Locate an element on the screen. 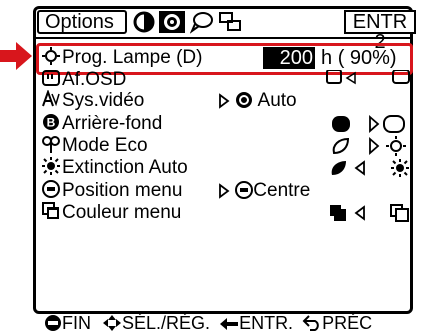 The image size is (422, 334). menu-color-option-icon is located at coordinates (399, 213).